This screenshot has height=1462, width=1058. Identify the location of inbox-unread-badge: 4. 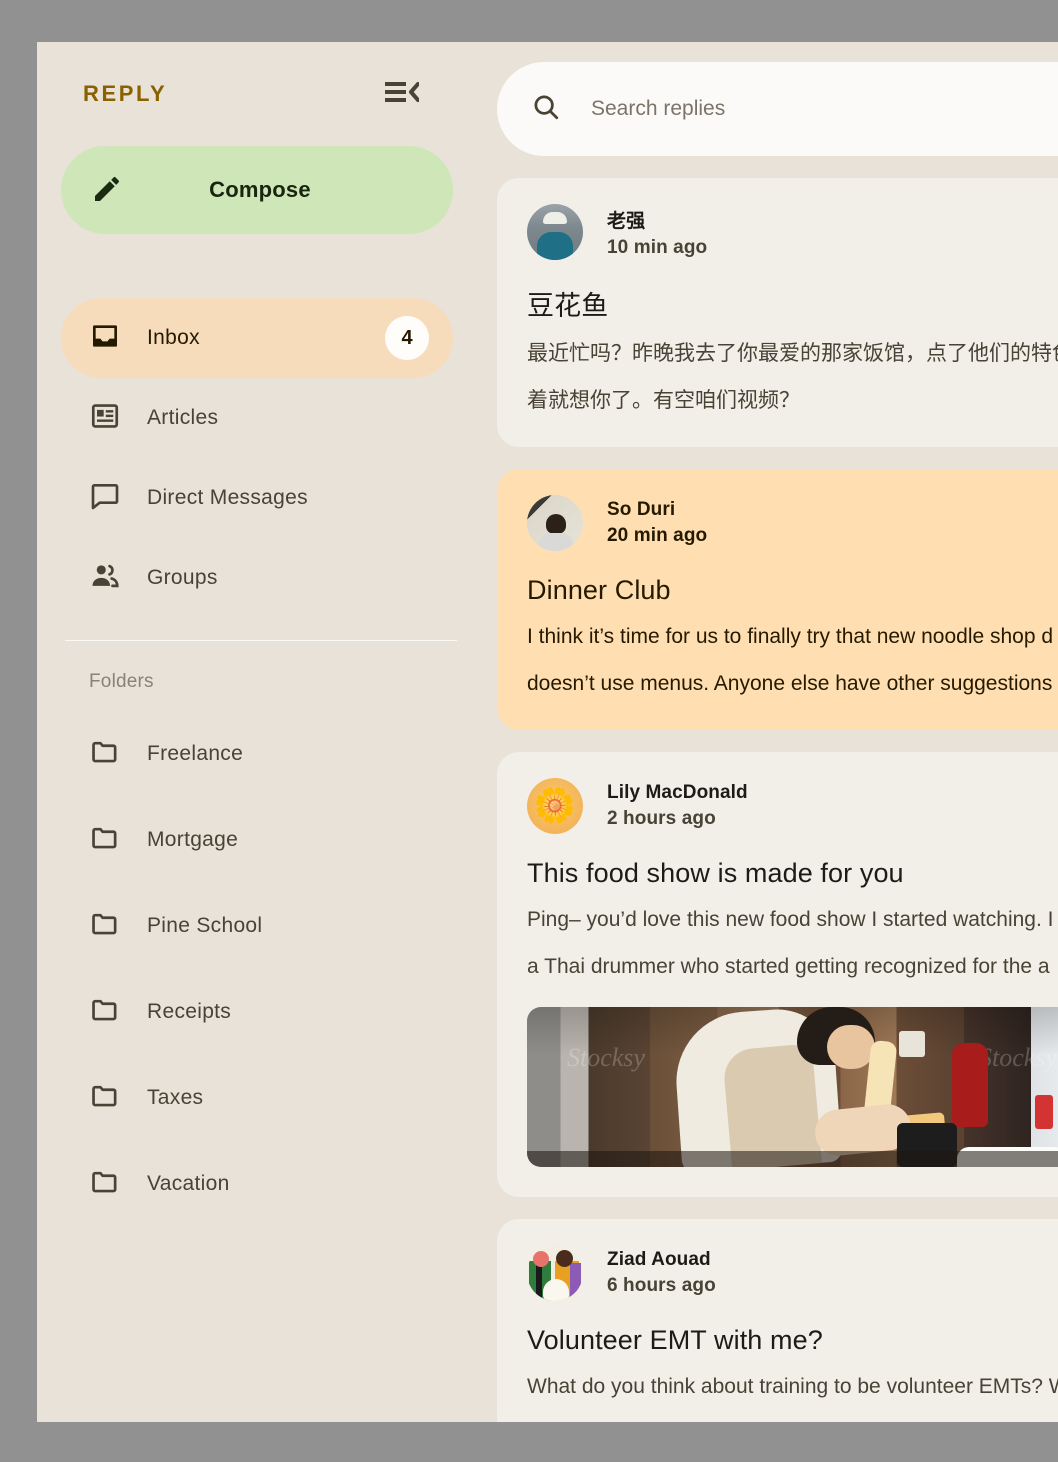
(407, 338).